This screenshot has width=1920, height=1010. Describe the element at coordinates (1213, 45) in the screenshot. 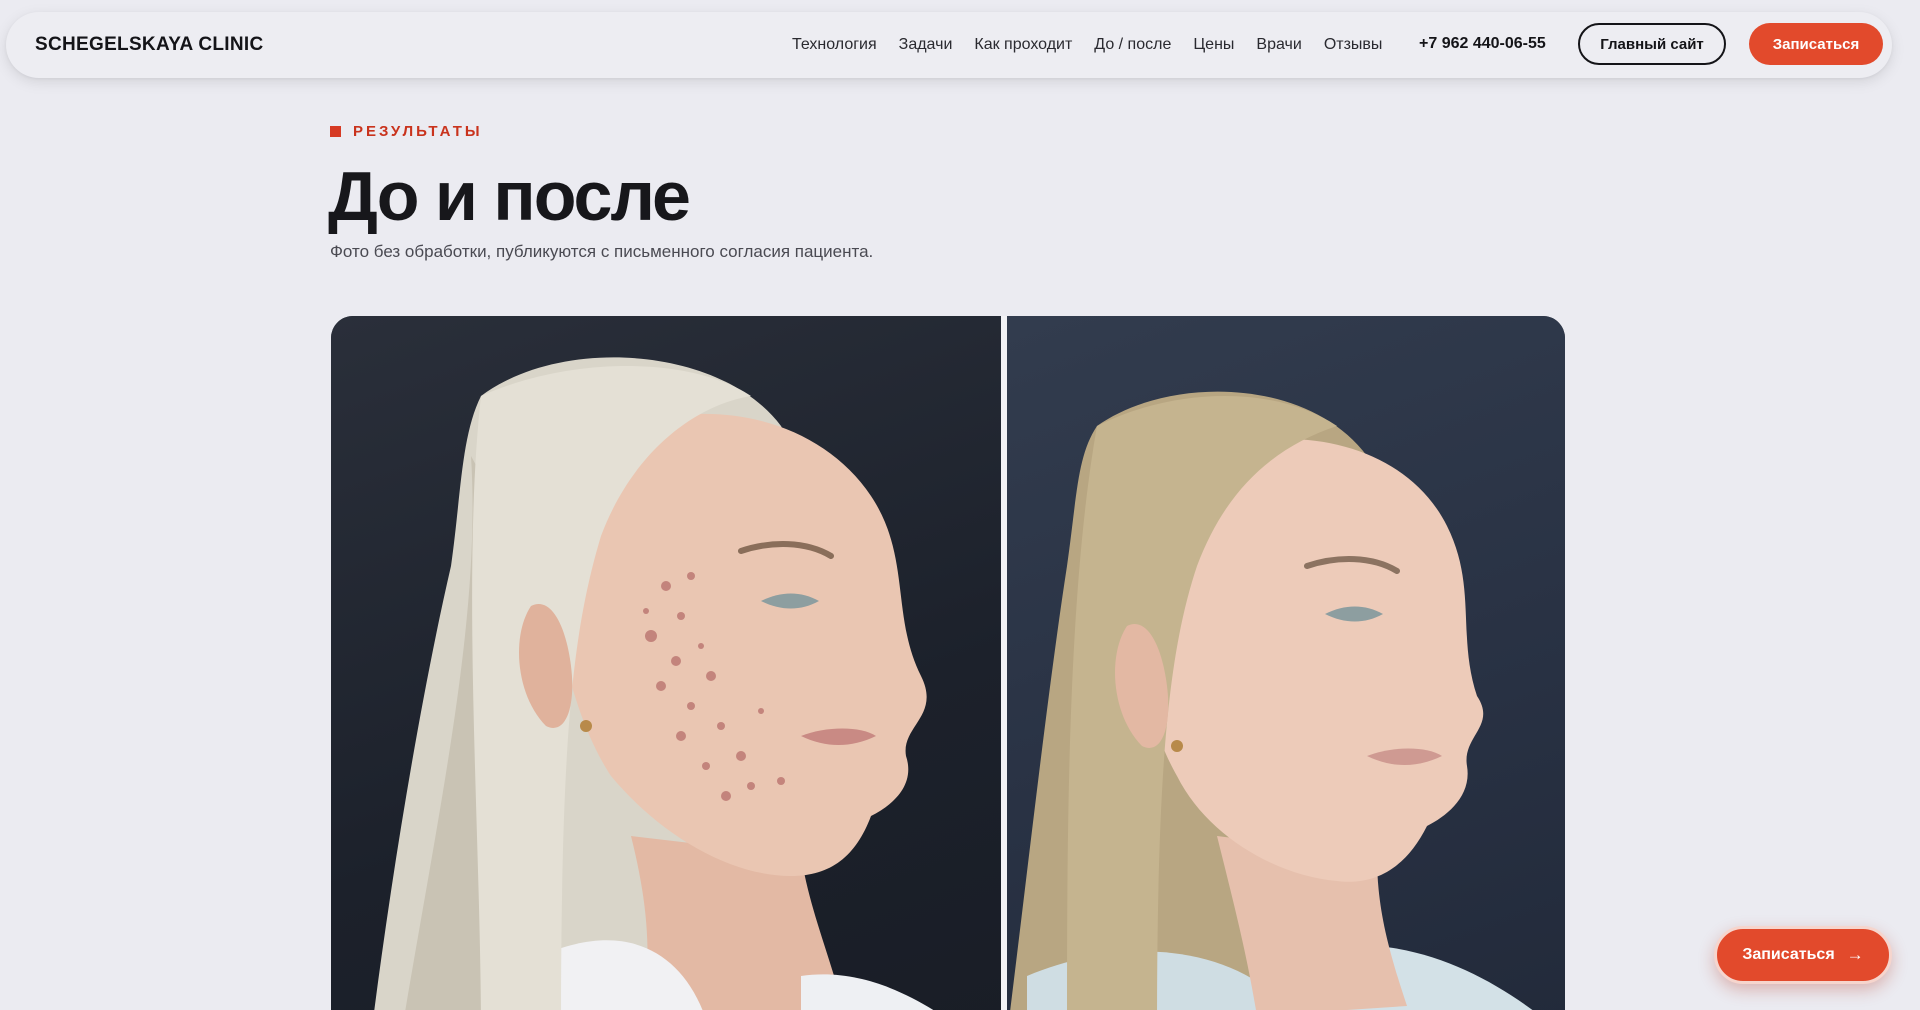

I see `nav-item-prices: Цены` at that location.